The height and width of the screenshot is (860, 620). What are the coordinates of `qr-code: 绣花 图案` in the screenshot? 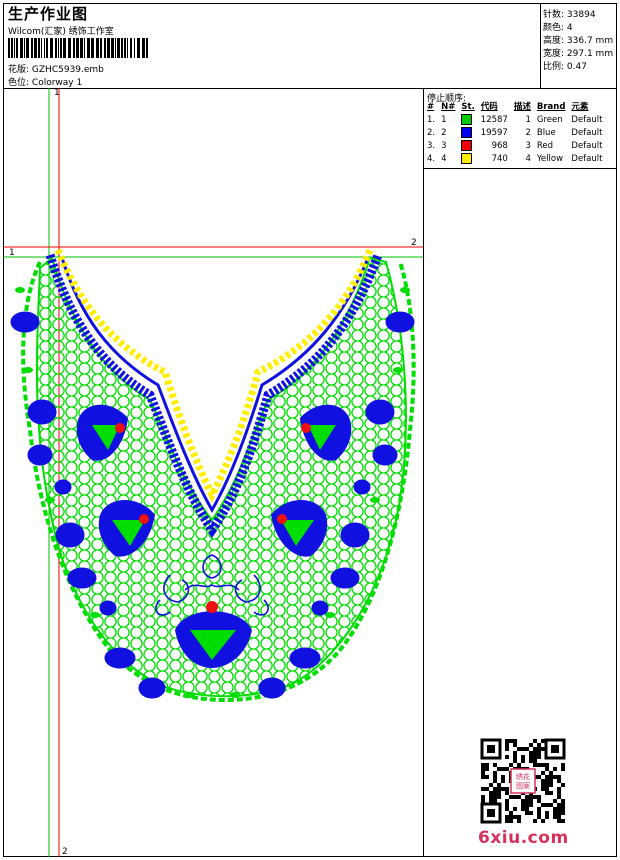 It's located at (523, 781).